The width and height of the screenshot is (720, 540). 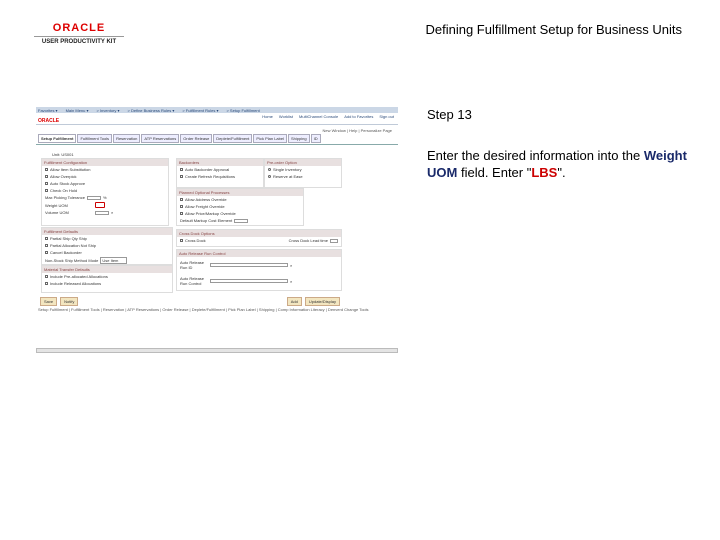 What do you see at coordinates (151, 110) in the screenshot?
I see `nav-business-rules: > Define Business Rules ▾` at bounding box center [151, 110].